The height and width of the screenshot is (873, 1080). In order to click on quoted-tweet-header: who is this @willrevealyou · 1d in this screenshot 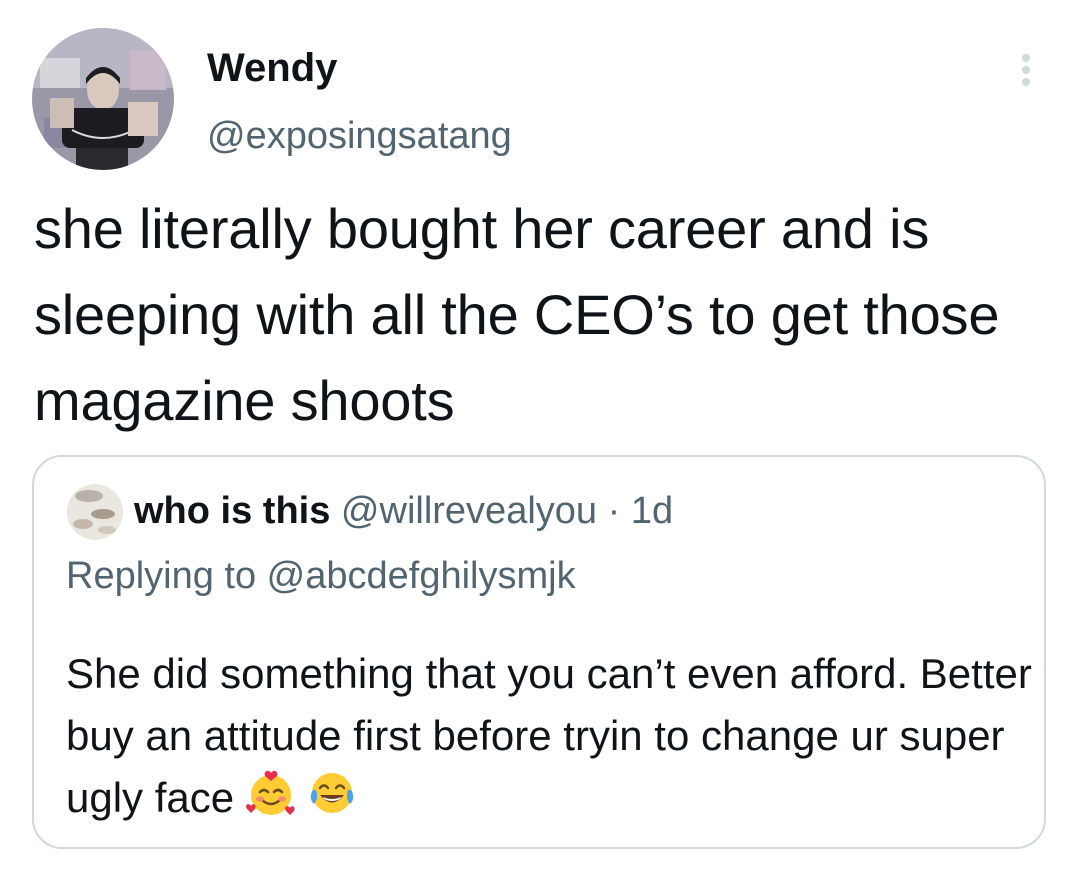, I will do `click(403, 511)`.